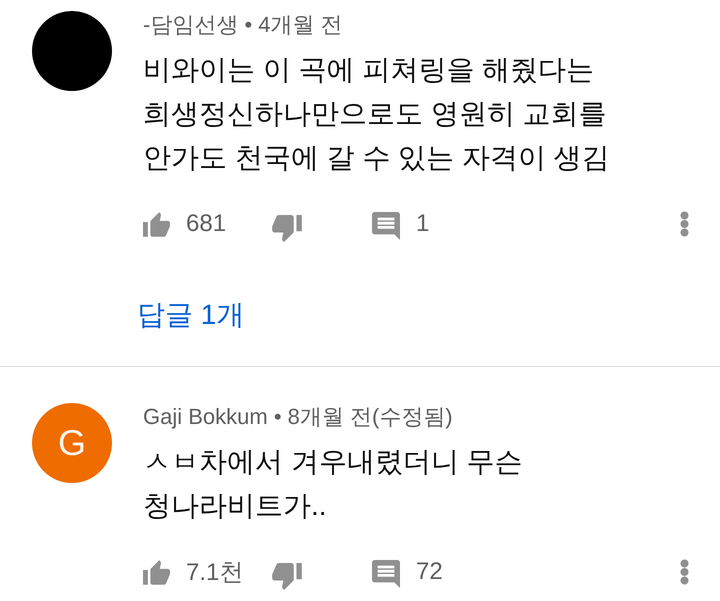 The width and height of the screenshot is (720, 601). Describe the element at coordinates (407, 572) in the screenshot. I see `reply-button: 72` at that location.